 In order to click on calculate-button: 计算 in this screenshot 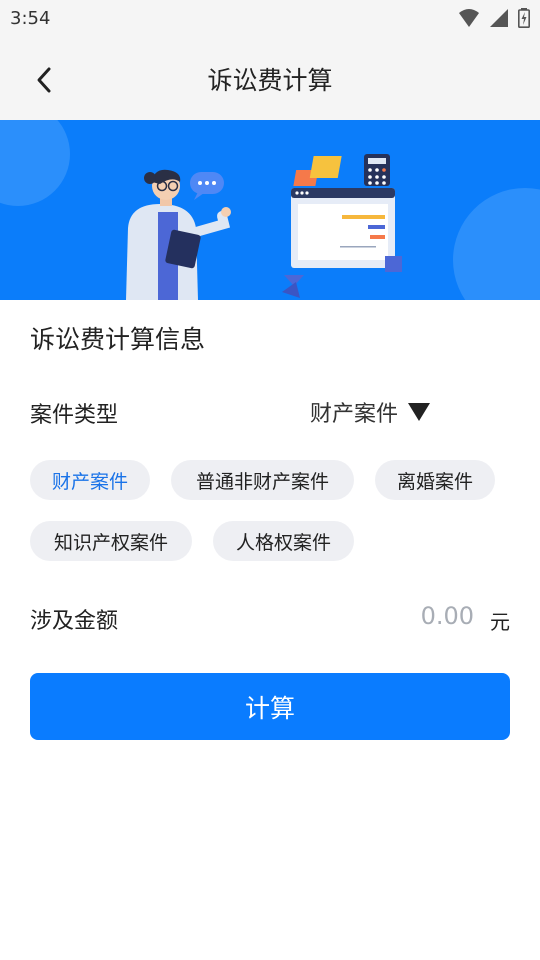, I will do `click(270, 706)`.